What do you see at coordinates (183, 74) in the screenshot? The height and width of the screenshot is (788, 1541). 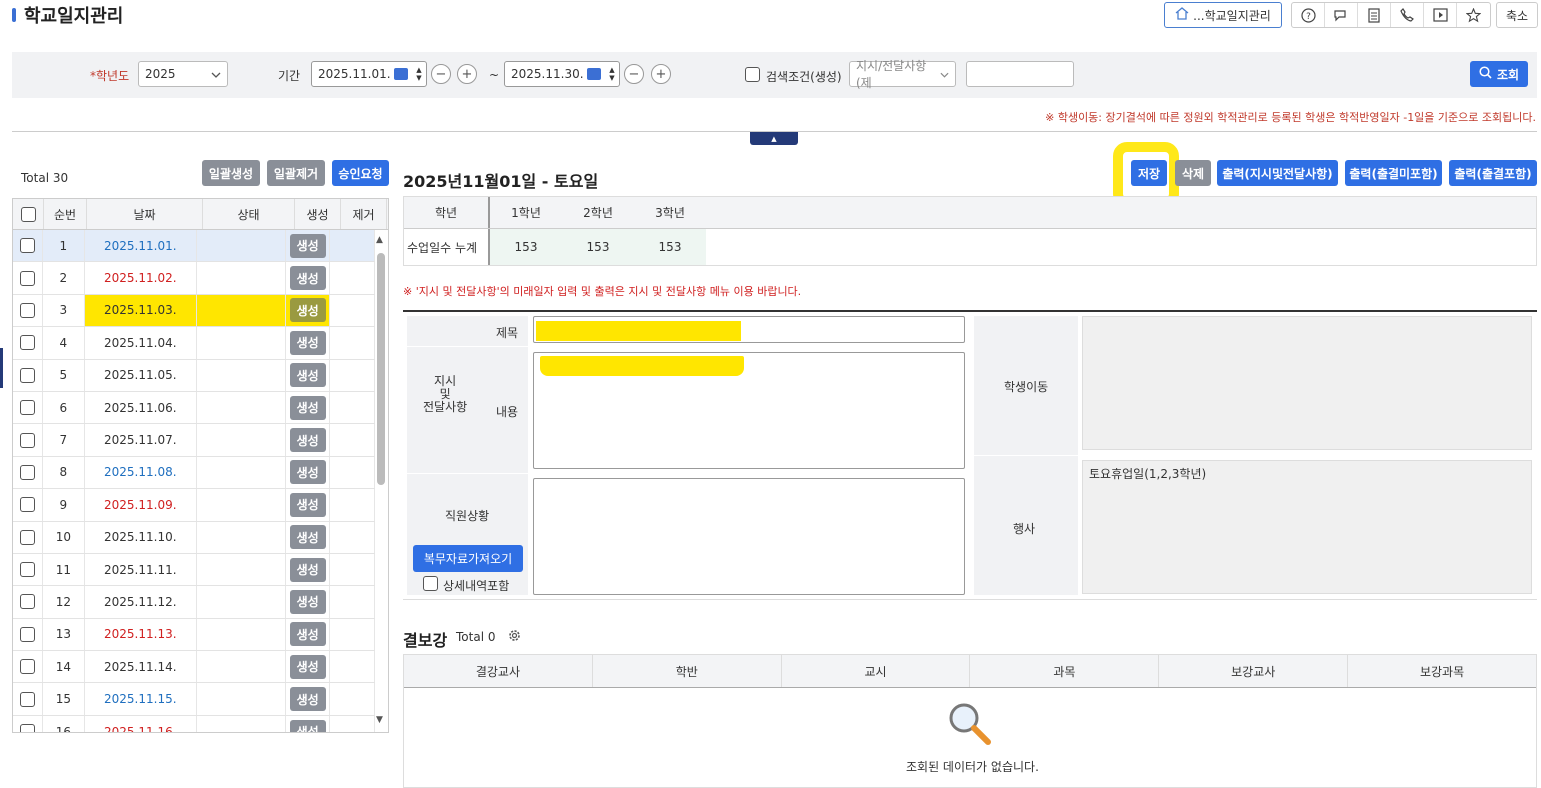 I see `year-select: 2025` at bounding box center [183, 74].